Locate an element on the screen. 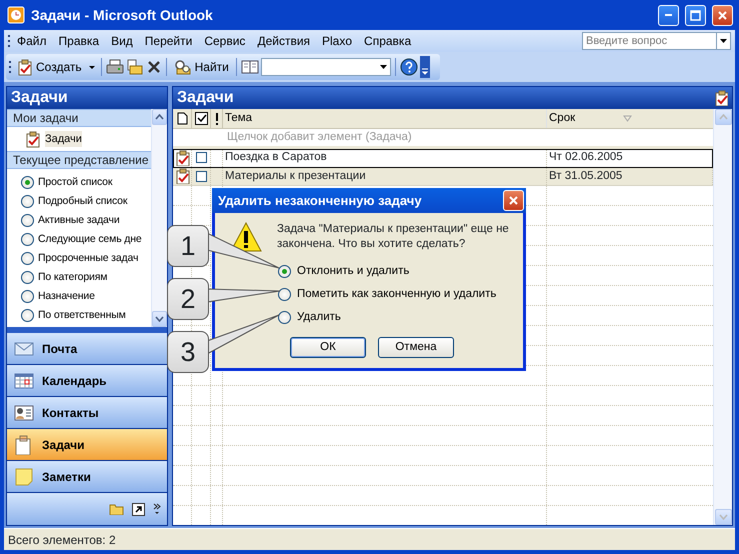  menu-item: Plaxo is located at coordinates (337, 41).